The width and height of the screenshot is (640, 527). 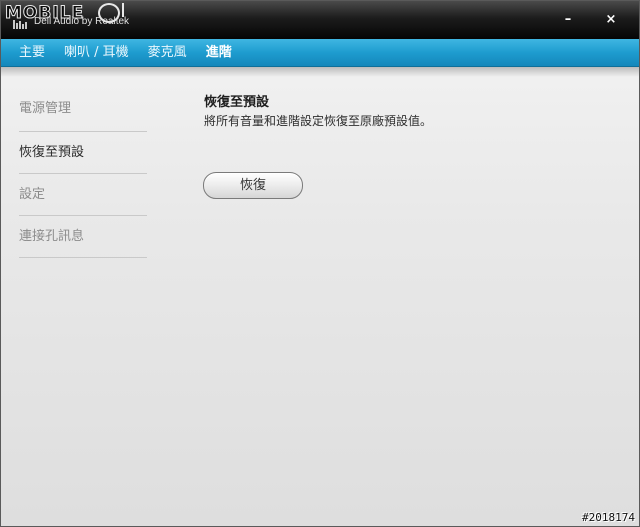 I want to click on watermark-id: #2018174, so click(x=608, y=517).